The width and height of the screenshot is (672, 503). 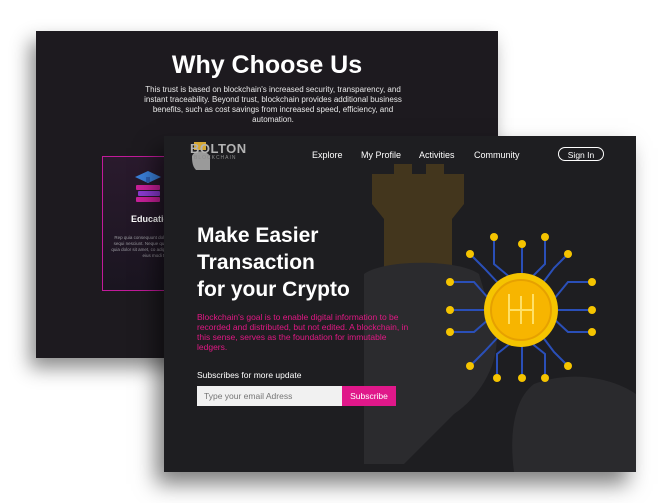 I want to click on books-graduation-icon, so click(x=148, y=186).